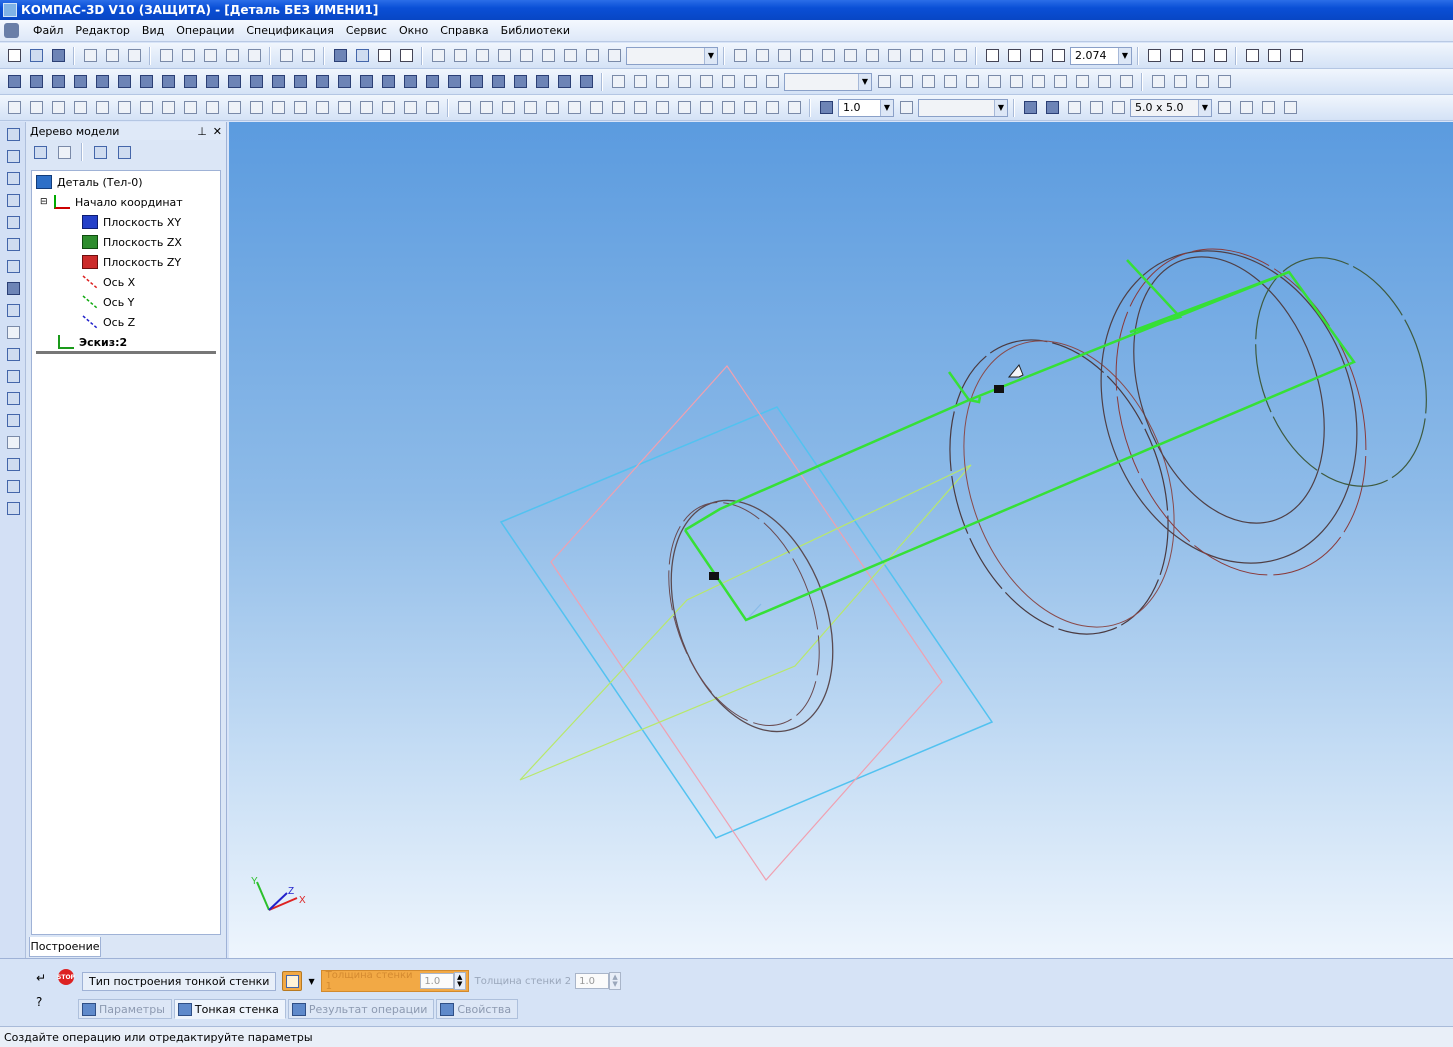 The width and height of the screenshot is (1453, 1047). Describe the element at coordinates (58, 108) in the screenshot. I see `draw-3-icon` at that location.